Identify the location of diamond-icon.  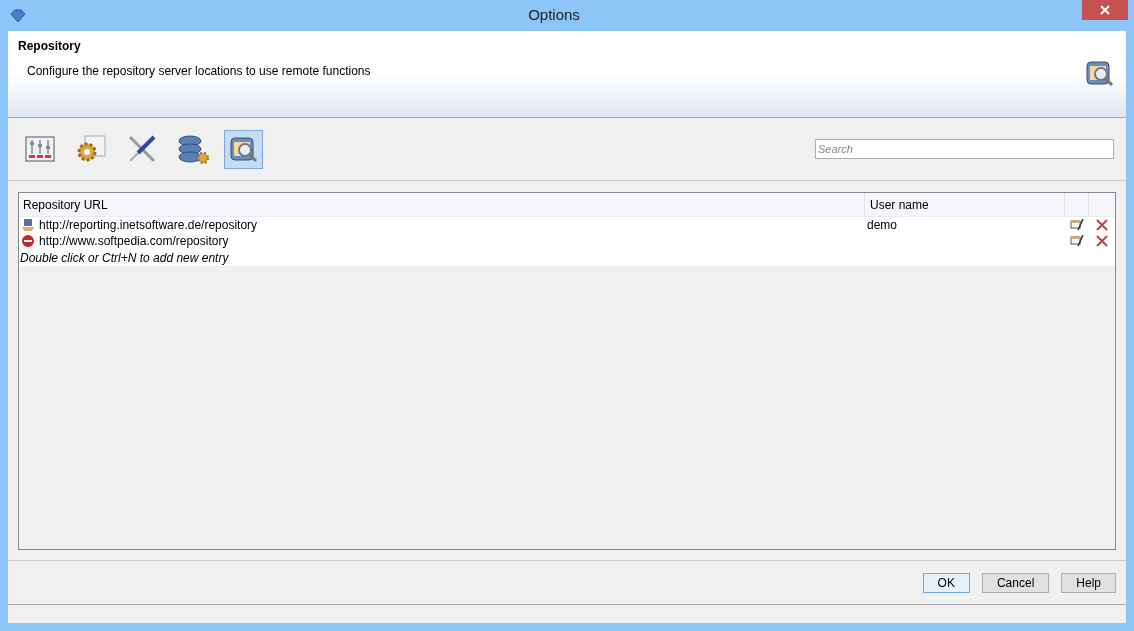
(18, 15).